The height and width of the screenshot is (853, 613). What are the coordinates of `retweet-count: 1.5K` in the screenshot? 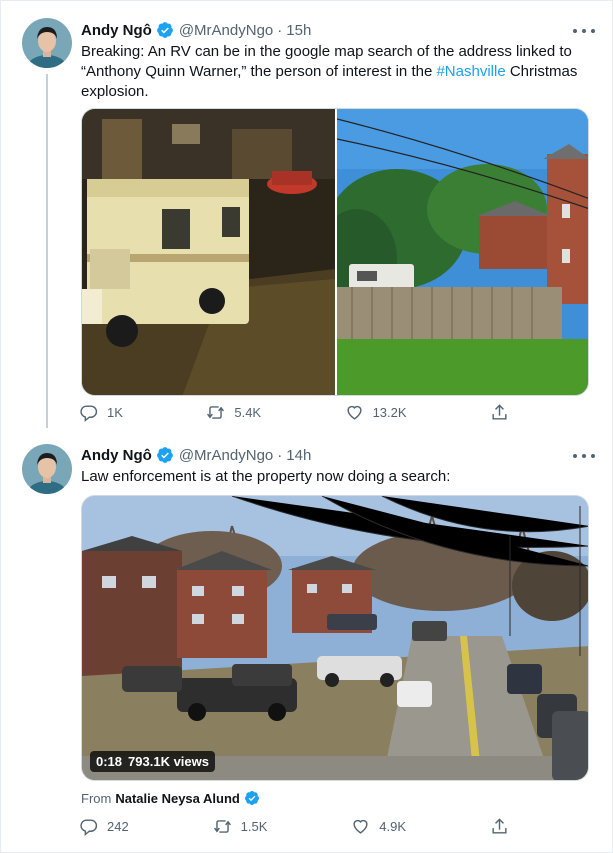 It's located at (254, 826).